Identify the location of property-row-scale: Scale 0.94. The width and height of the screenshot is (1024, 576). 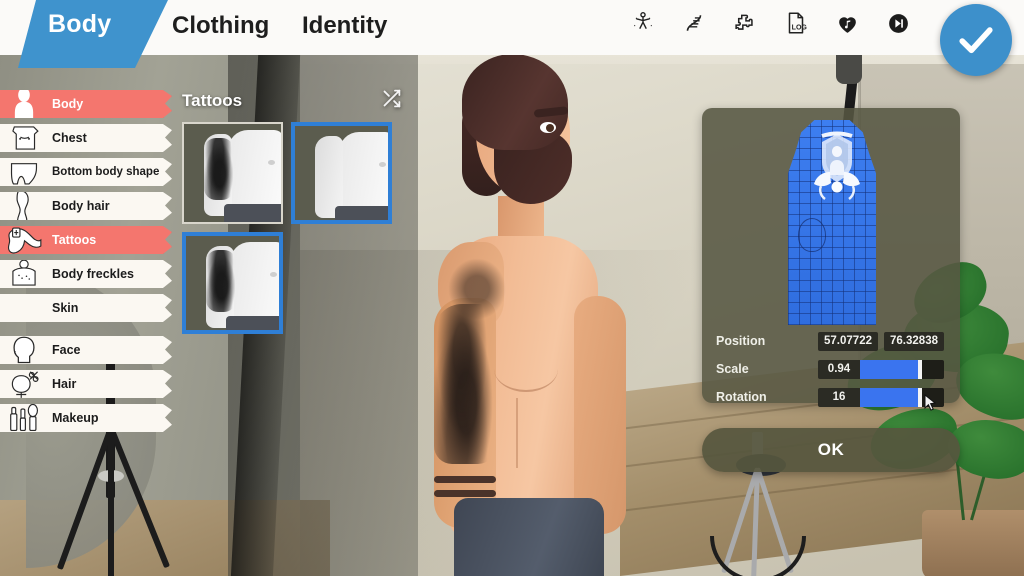
(832, 369).